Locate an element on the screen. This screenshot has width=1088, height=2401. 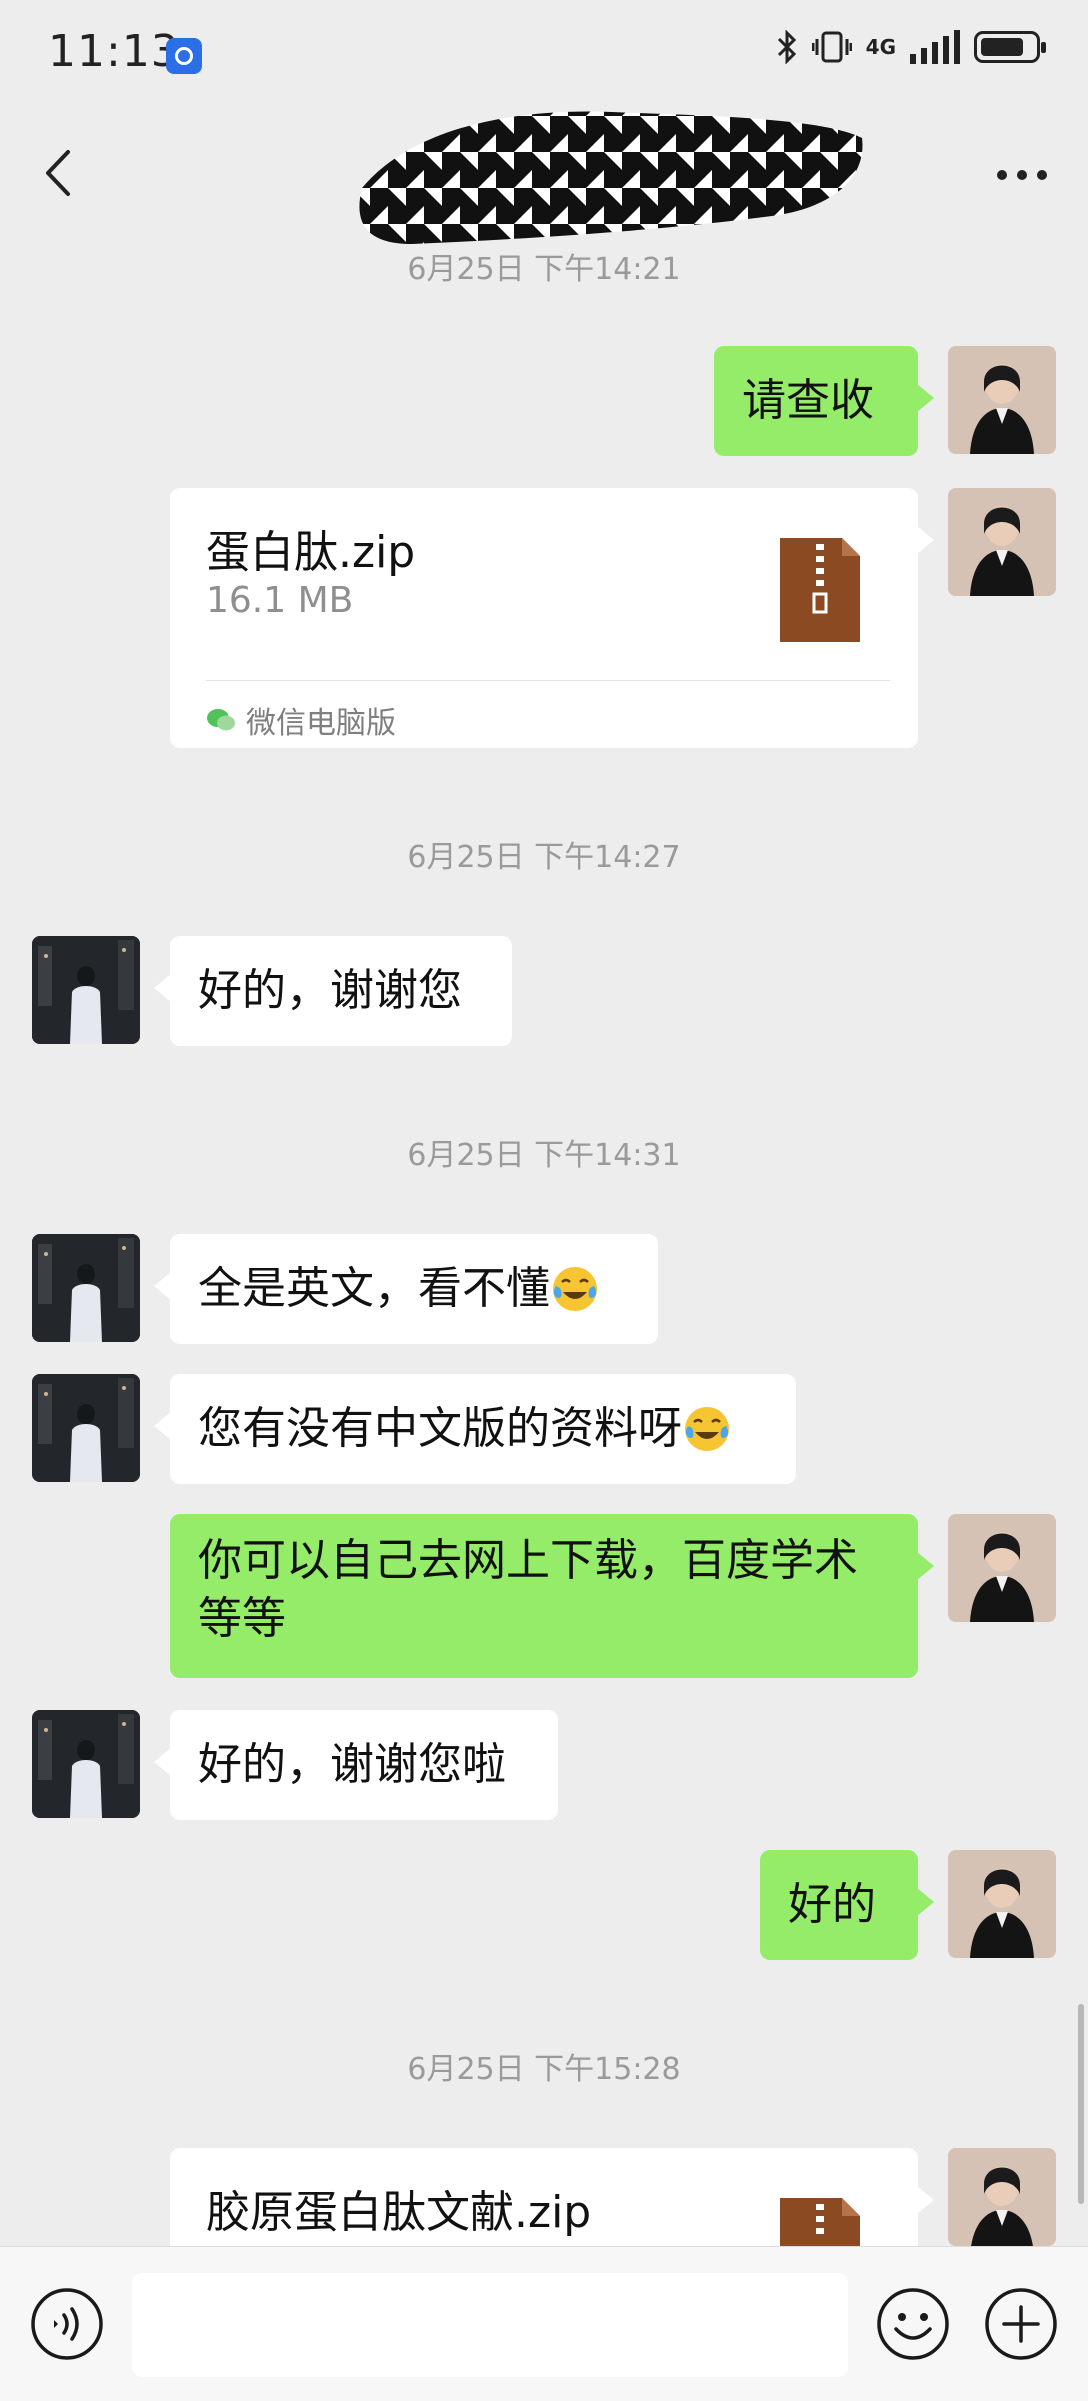
timestamp: 6月25日 下午15:28 is located at coordinates (544, 2069).